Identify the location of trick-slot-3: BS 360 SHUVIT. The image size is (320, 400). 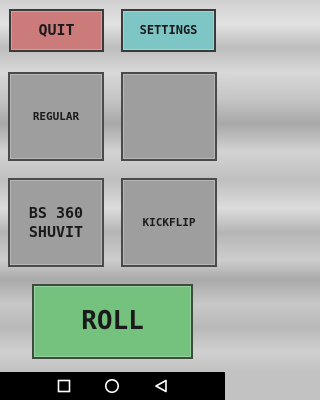
(56, 222).